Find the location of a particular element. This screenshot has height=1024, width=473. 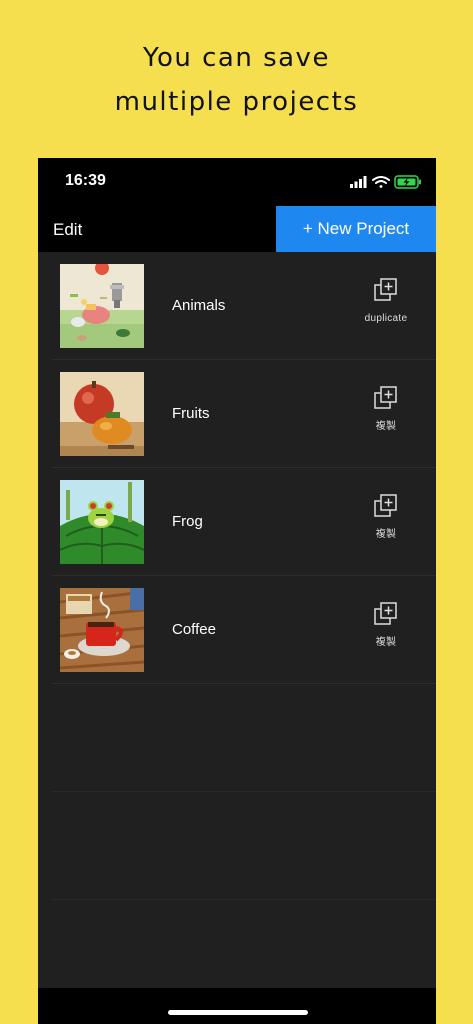

duplicate-label: duplicate is located at coordinates (386, 318).